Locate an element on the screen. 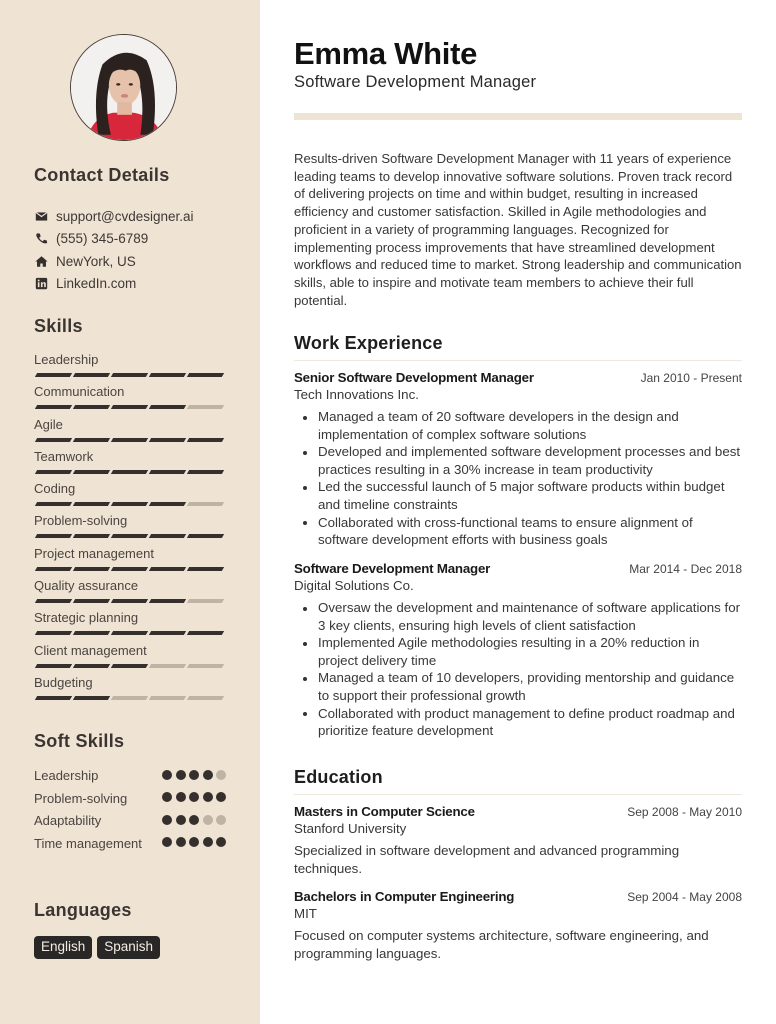 The height and width of the screenshot is (1024, 776). soft-skill-label: Time management is located at coordinates (88, 843).